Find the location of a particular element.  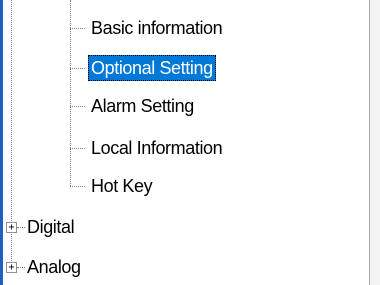

tree-item-alarm-setting: Alarm Setting is located at coordinates (142, 106).